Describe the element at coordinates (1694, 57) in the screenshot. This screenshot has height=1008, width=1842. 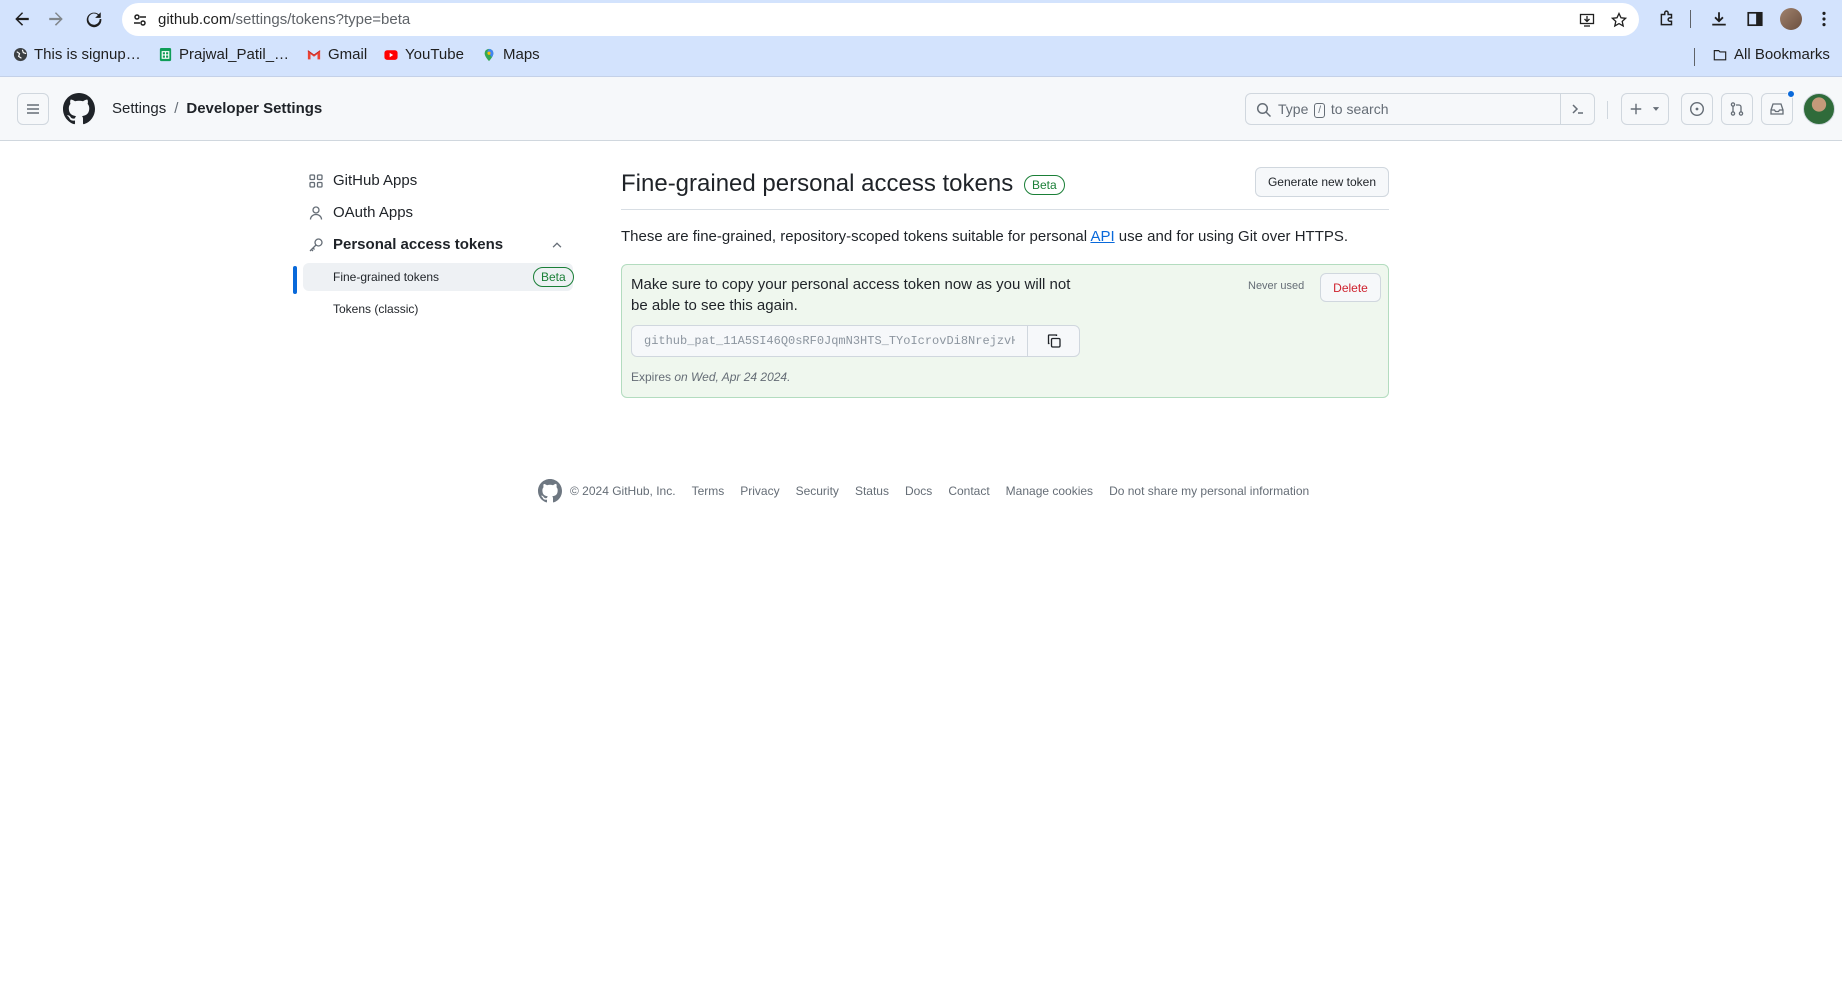
I see `bookmarks-divider` at that location.